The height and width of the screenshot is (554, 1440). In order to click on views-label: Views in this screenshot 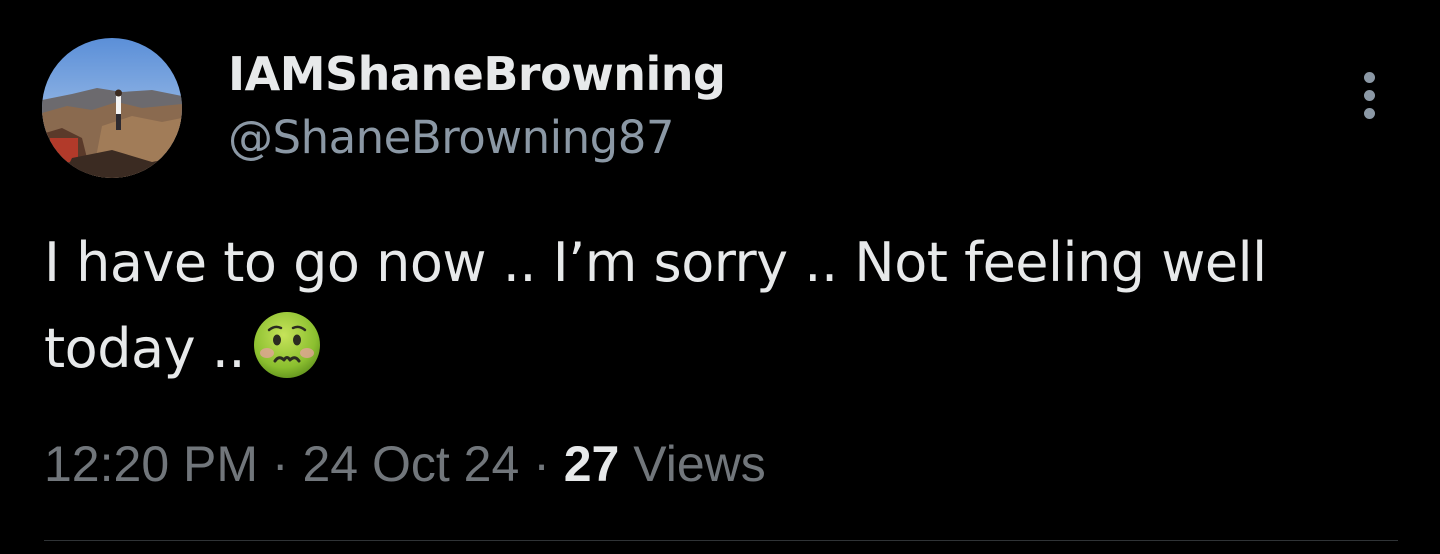, I will do `click(699, 464)`.